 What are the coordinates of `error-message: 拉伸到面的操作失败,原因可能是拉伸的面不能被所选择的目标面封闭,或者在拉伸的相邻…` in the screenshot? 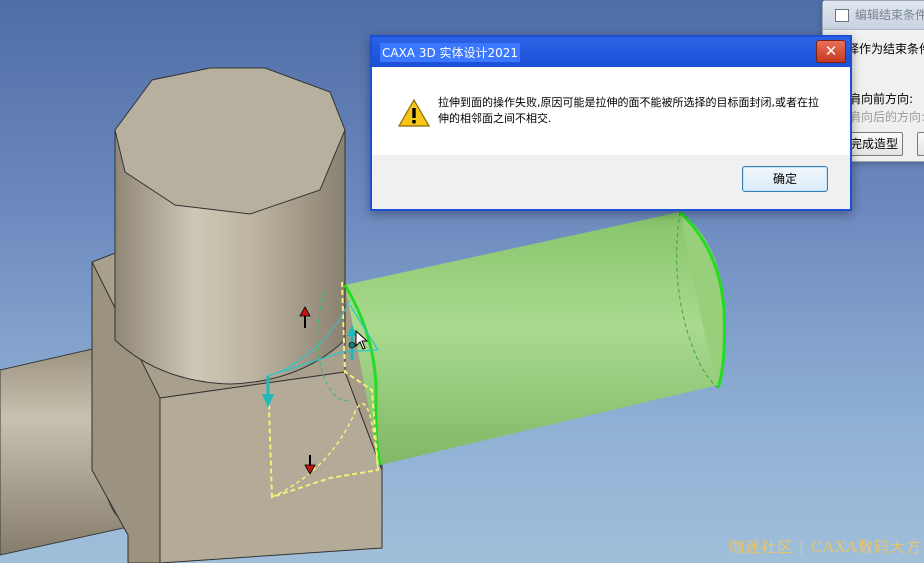 It's located at (628, 110).